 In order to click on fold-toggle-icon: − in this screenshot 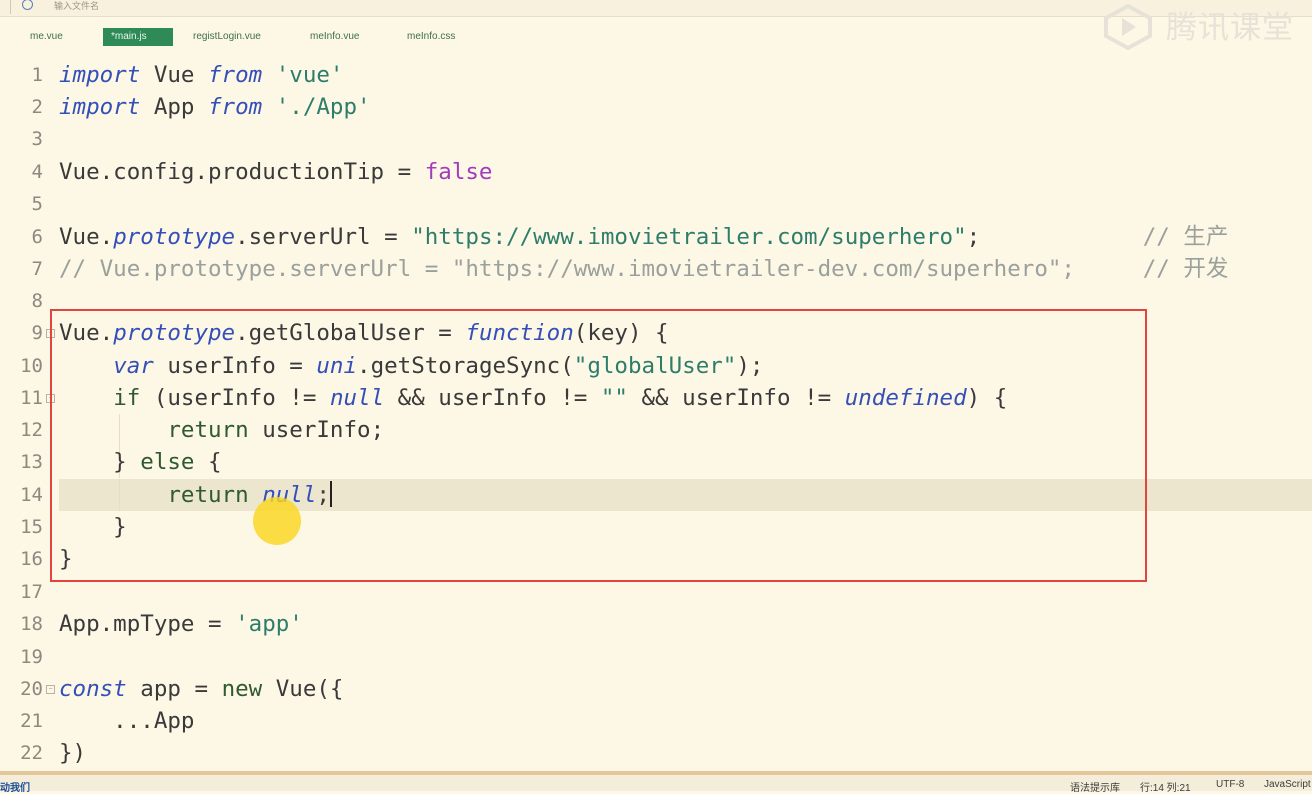, I will do `click(50, 689)`.